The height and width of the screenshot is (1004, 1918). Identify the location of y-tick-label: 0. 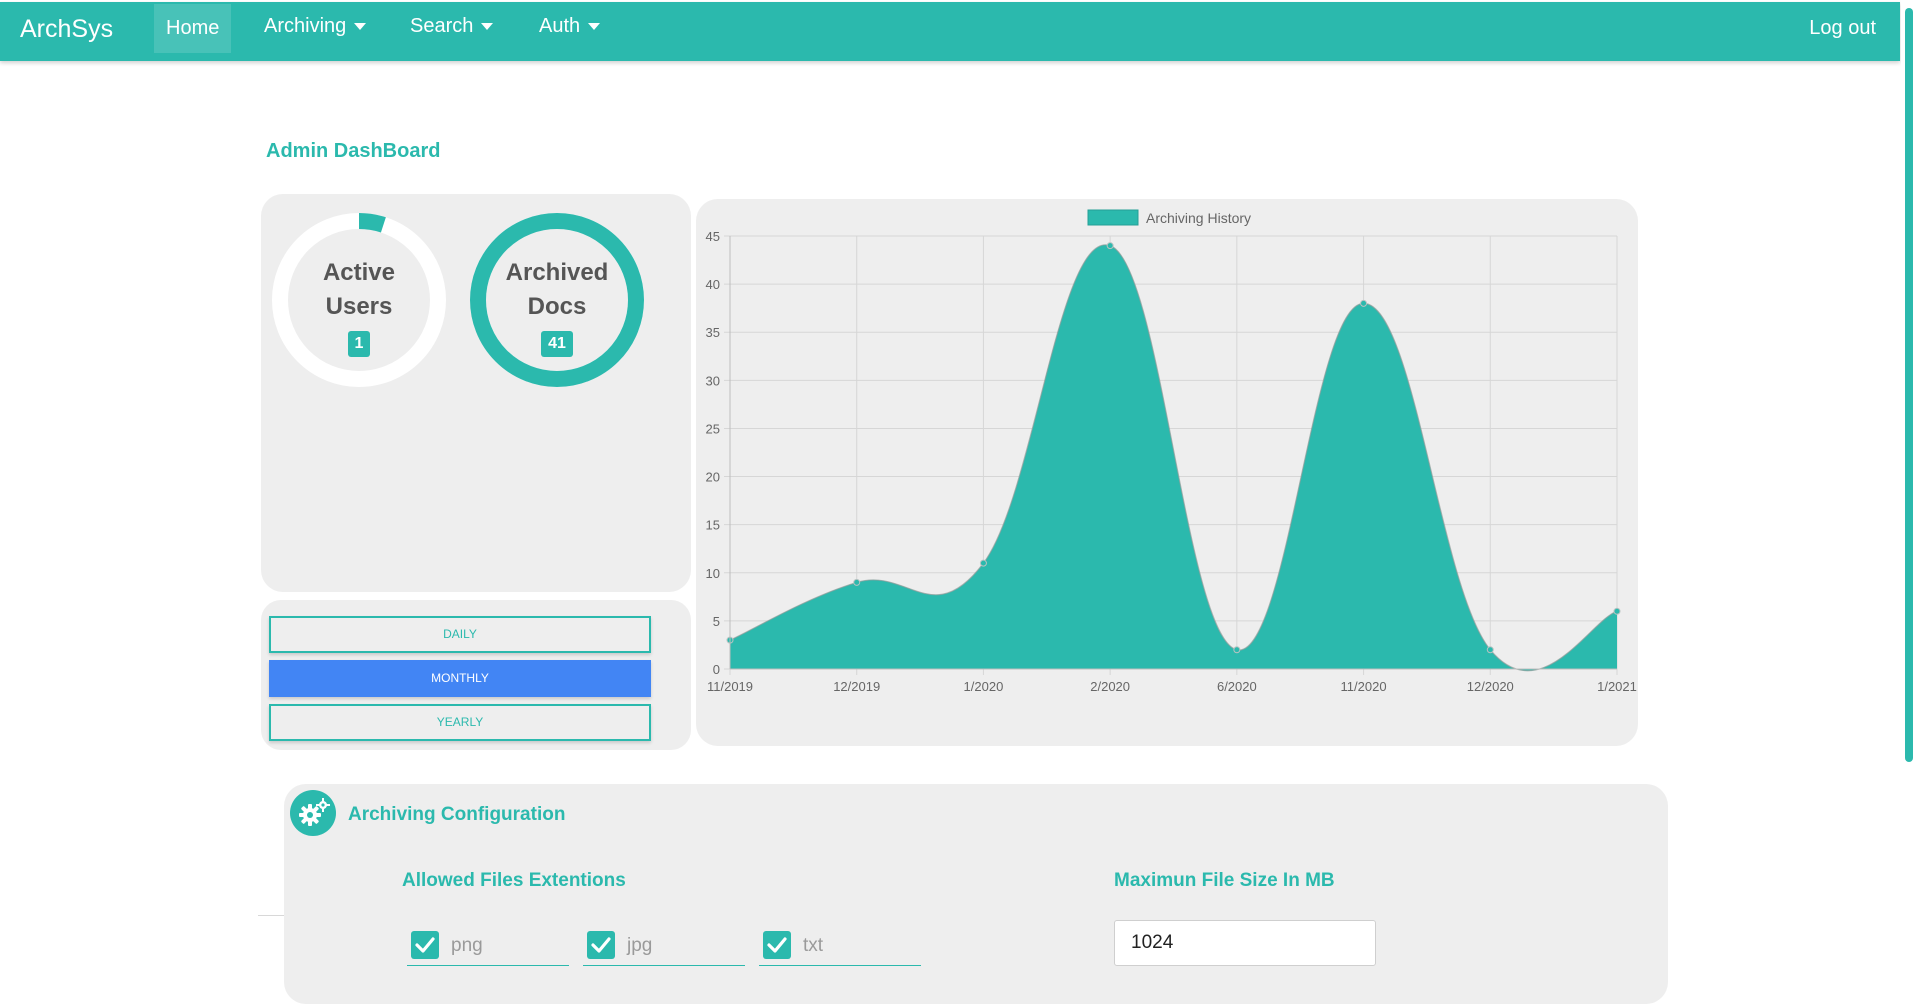
(716, 669).